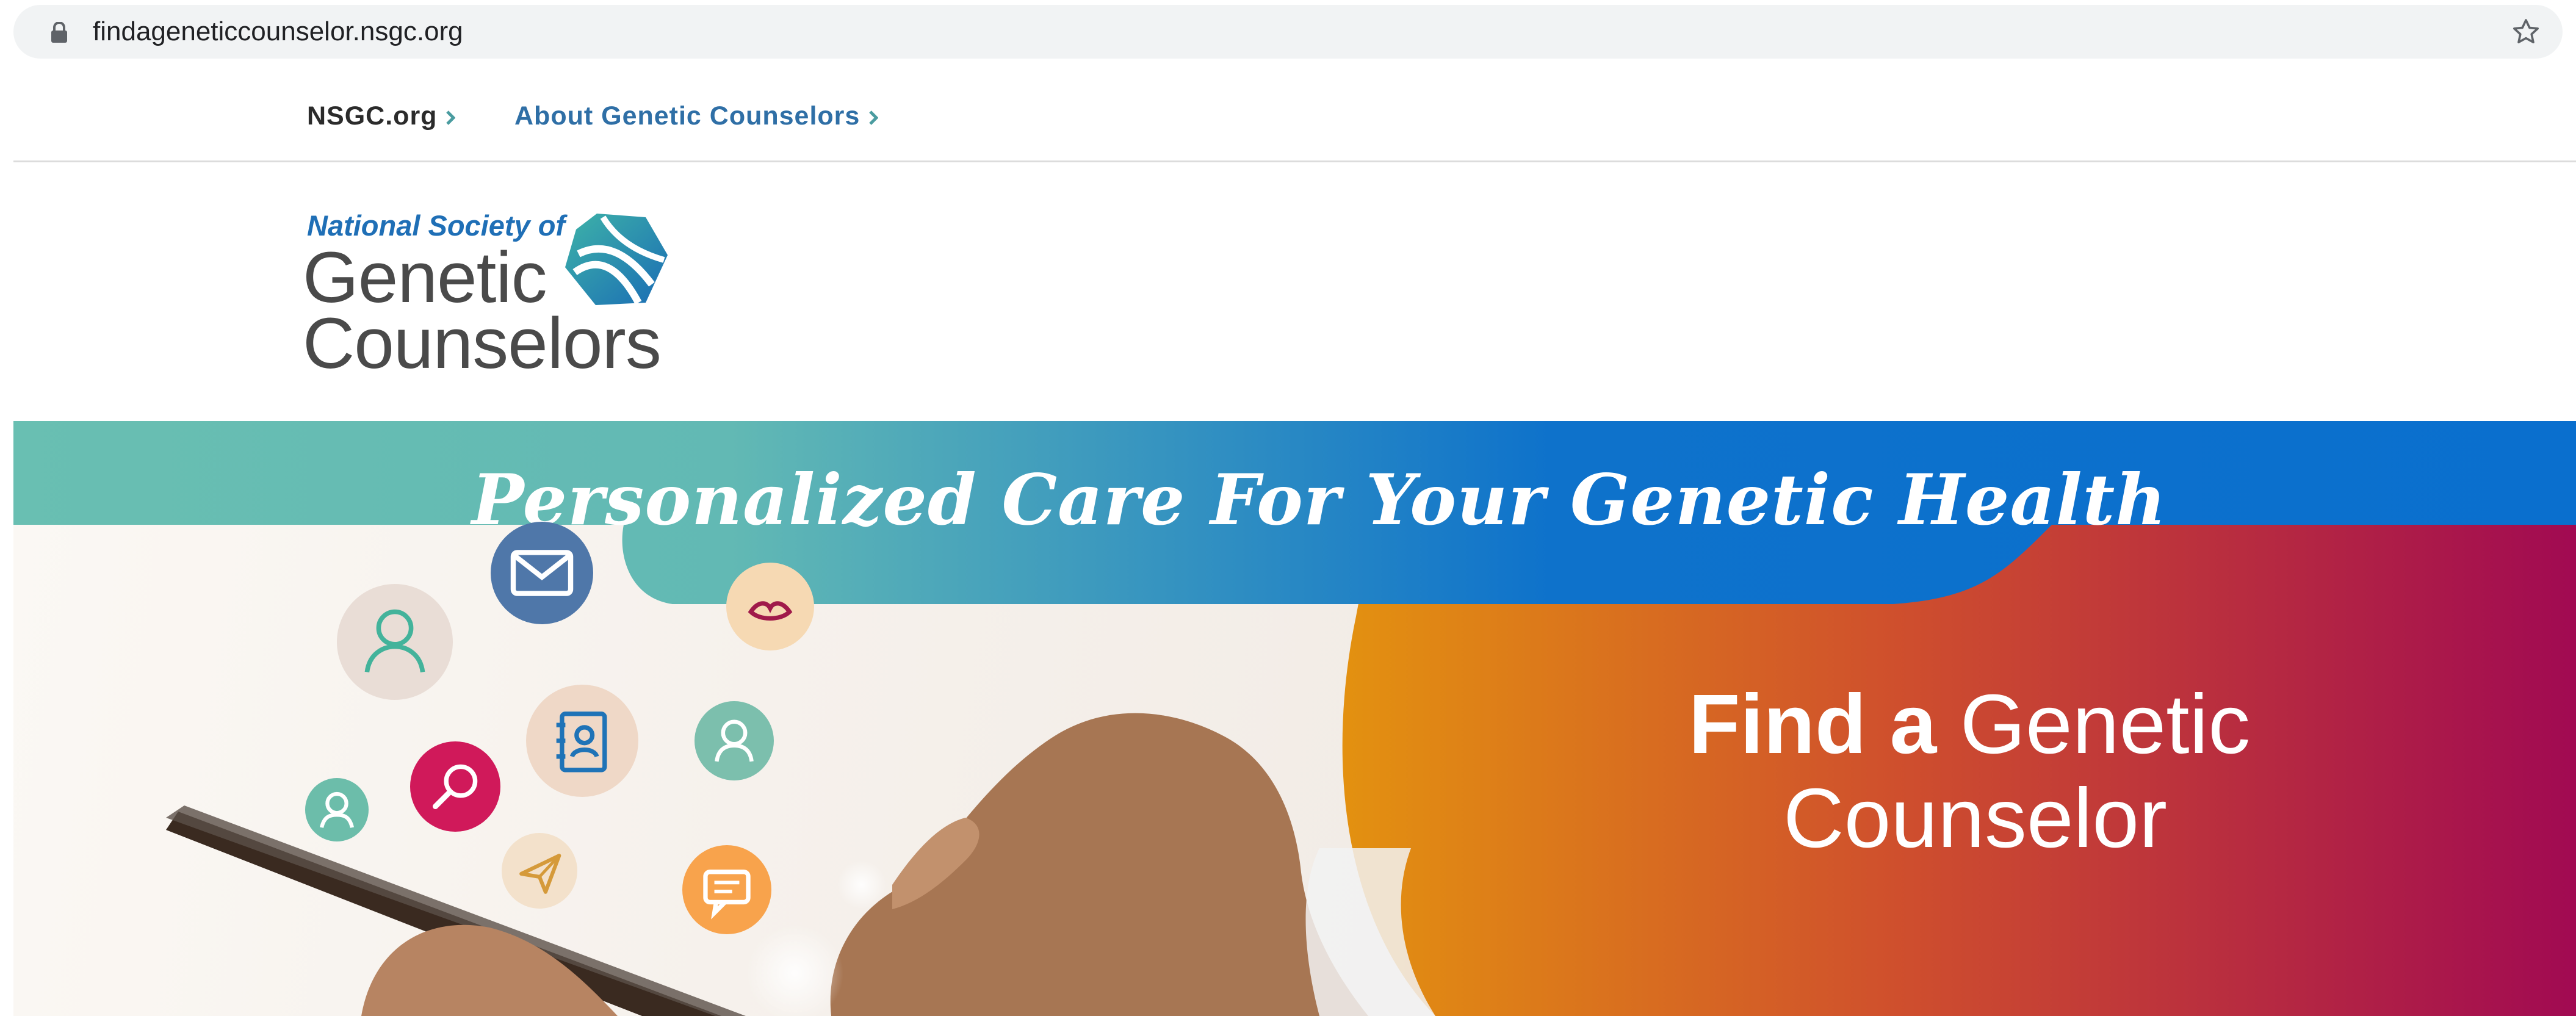 This screenshot has width=2576, height=1016. Describe the element at coordinates (59, 32) in the screenshot. I see `lock-icon` at that location.